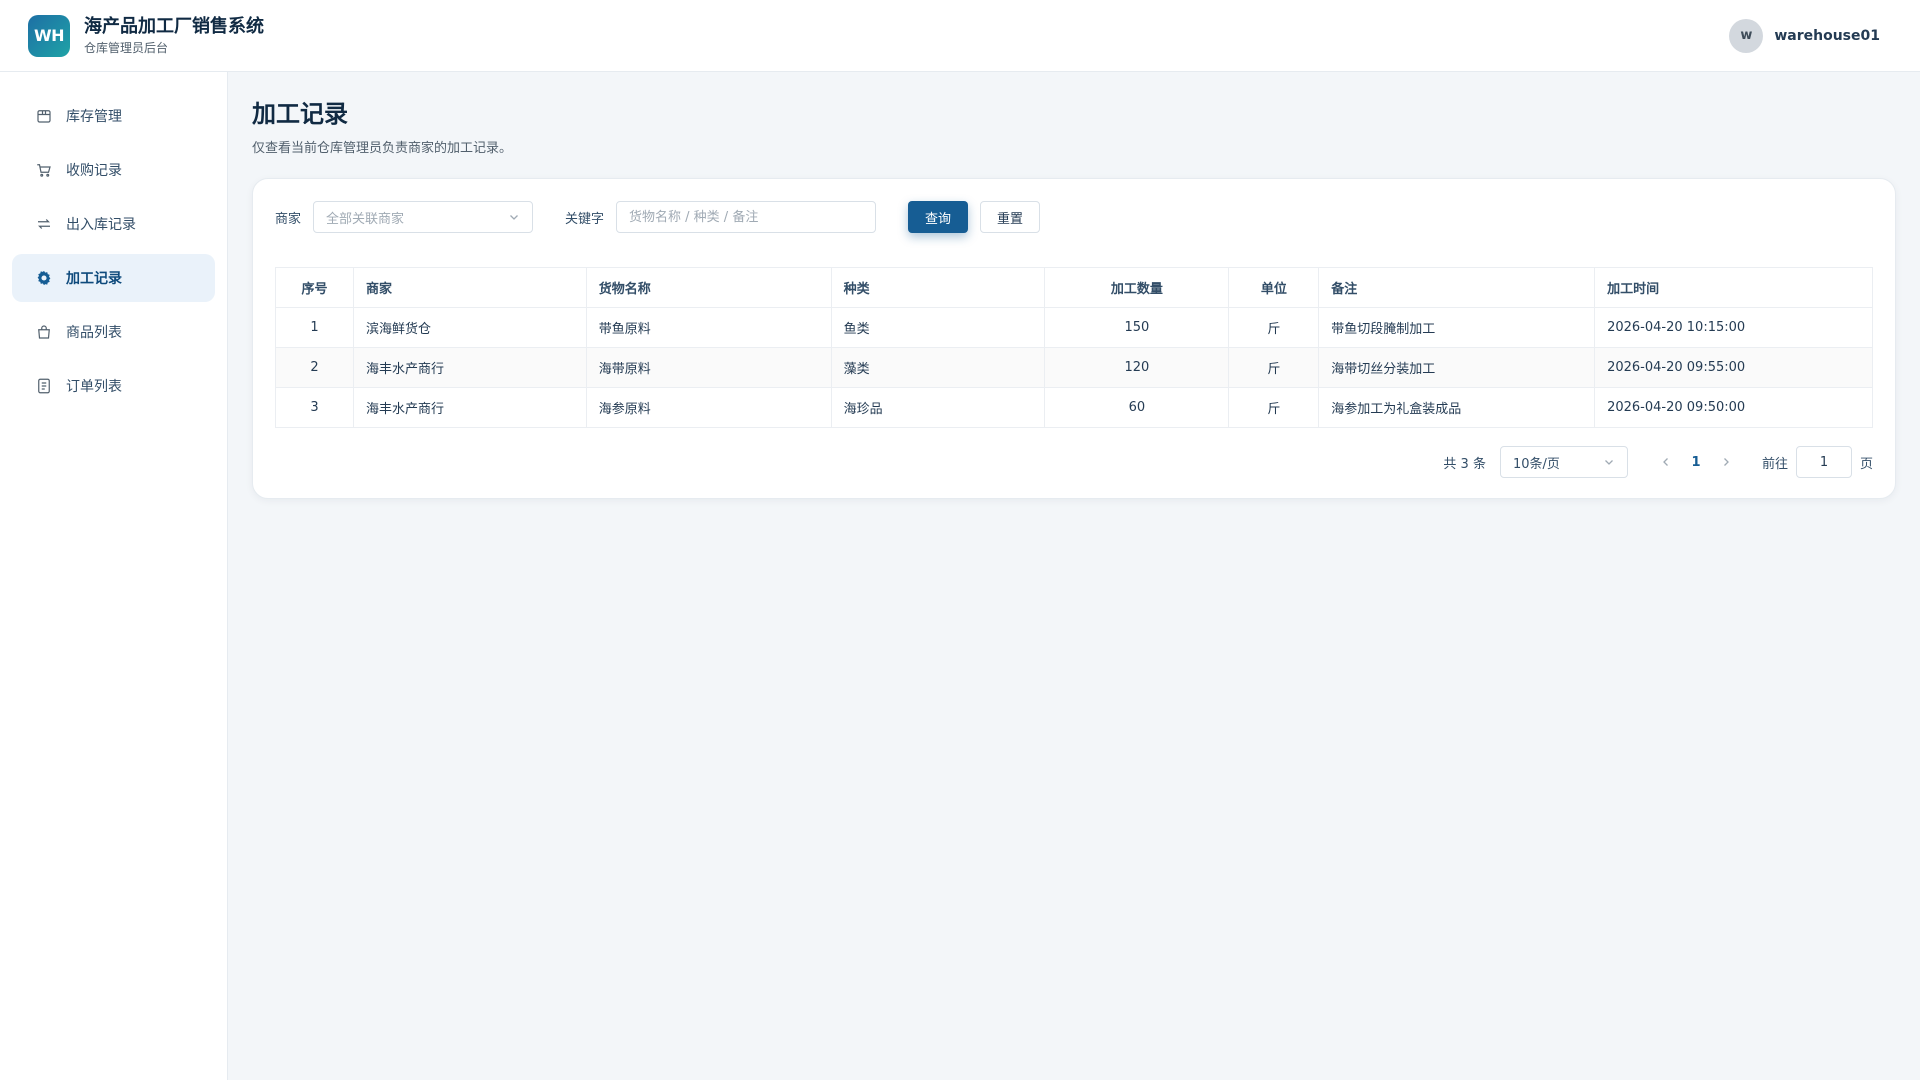 This screenshot has width=1920, height=1080. What do you see at coordinates (44, 116) in the screenshot?
I see `box-icon` at bounding box center [44, 116].